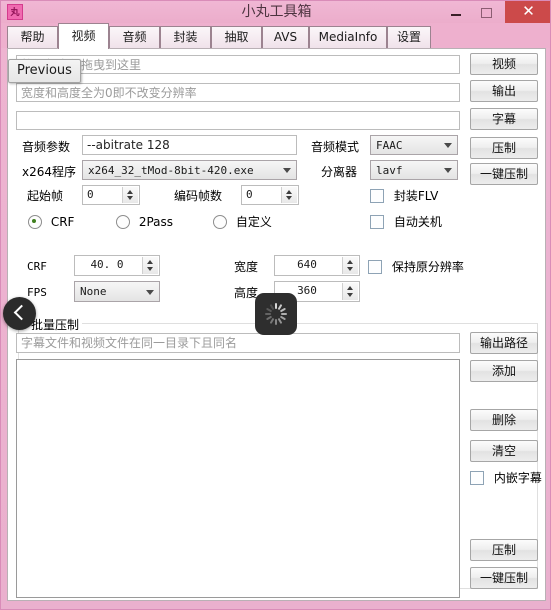  What do you see at coordinates (504, 64) in the screenshot?
I see `video-browse-button: 视频` at bounding box center [504, 64].